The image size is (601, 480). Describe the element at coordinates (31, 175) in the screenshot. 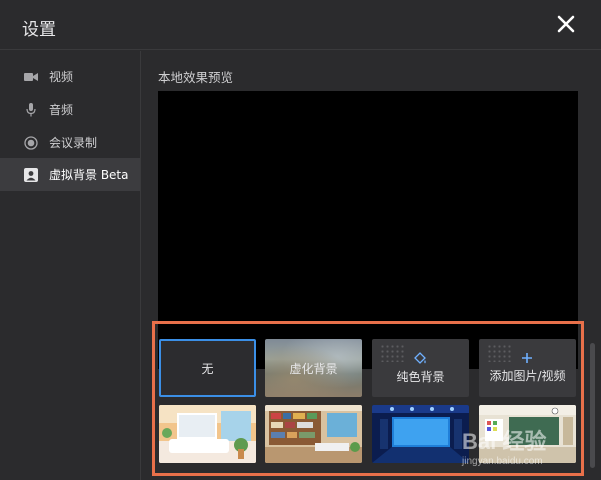

I see `portrait-icon` at that location.